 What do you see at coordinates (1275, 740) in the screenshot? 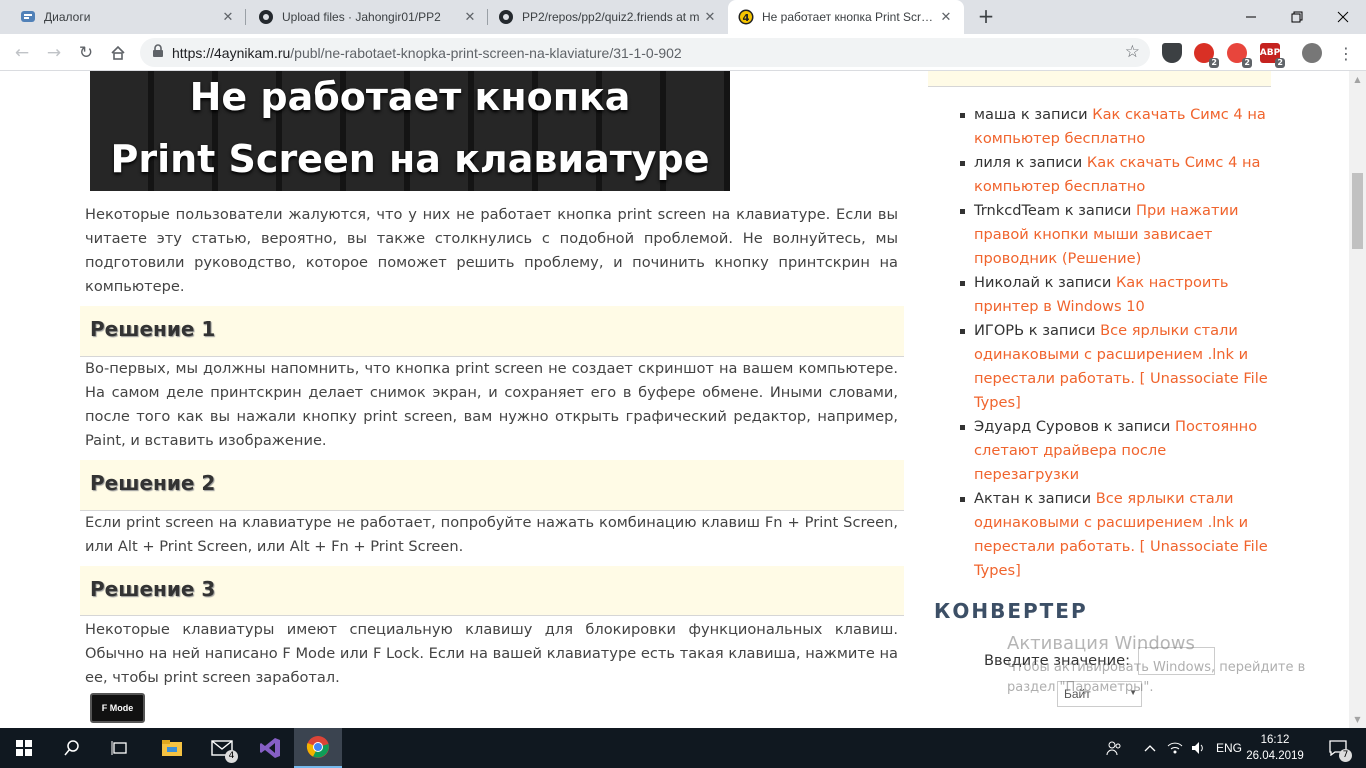
I see `clock-time: 16:12` at bounding box center [1275, 740].